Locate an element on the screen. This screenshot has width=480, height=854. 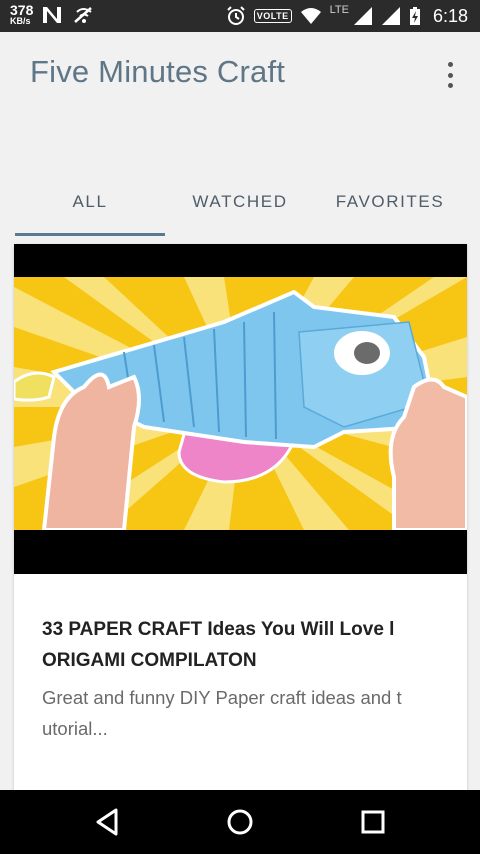
more-vert-icon is located at coordinates (450, 75).